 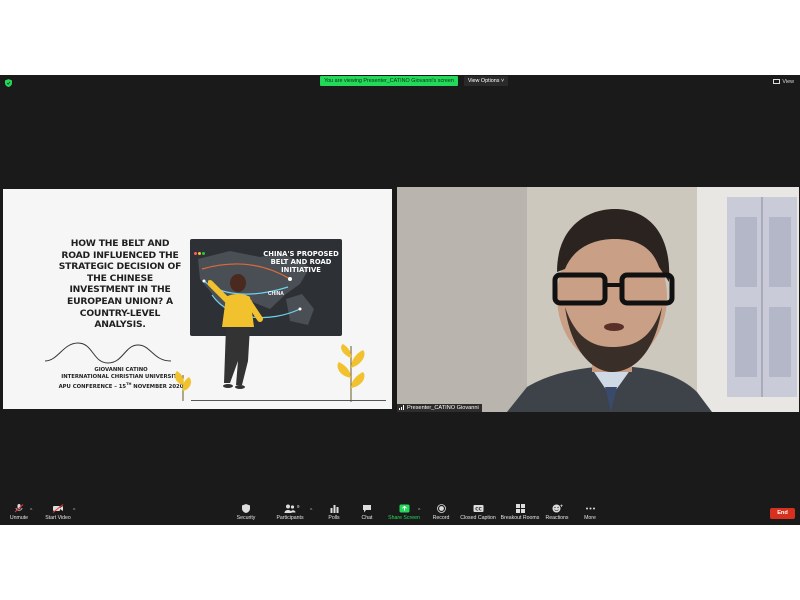 I want to click on polls-button: Polls, so click(x=334, y=512).